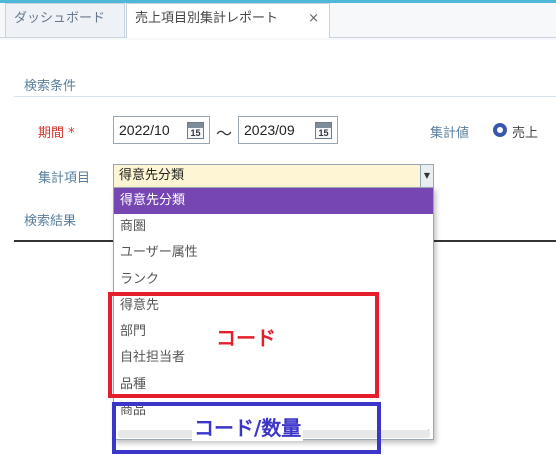 This screenshot has width=556, height=458. What do you see at coordinates (207, 18) in the screenshot?
I see `tab-sales-report-label: 売上項目別集計レポート` at bounding box center [207, 18].